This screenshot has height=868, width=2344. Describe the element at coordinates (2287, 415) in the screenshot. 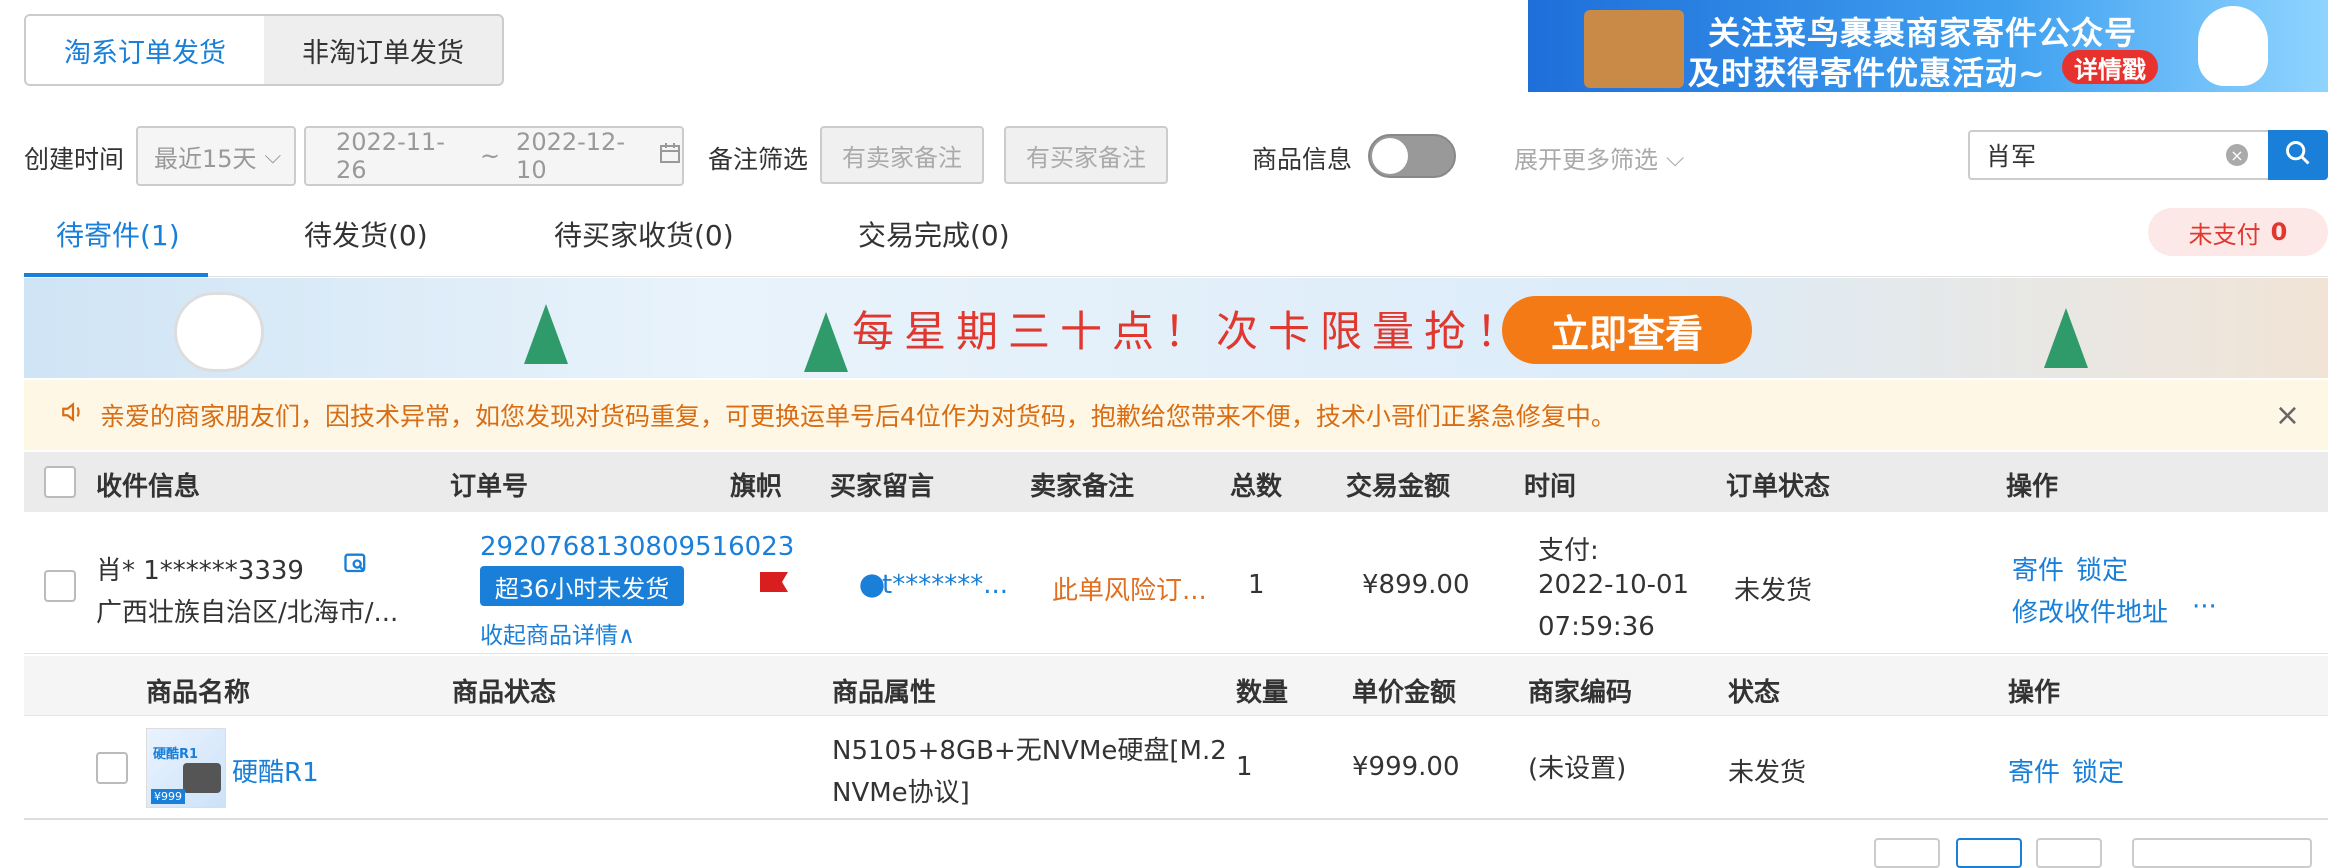

I see `close-icon: ×` at that location.